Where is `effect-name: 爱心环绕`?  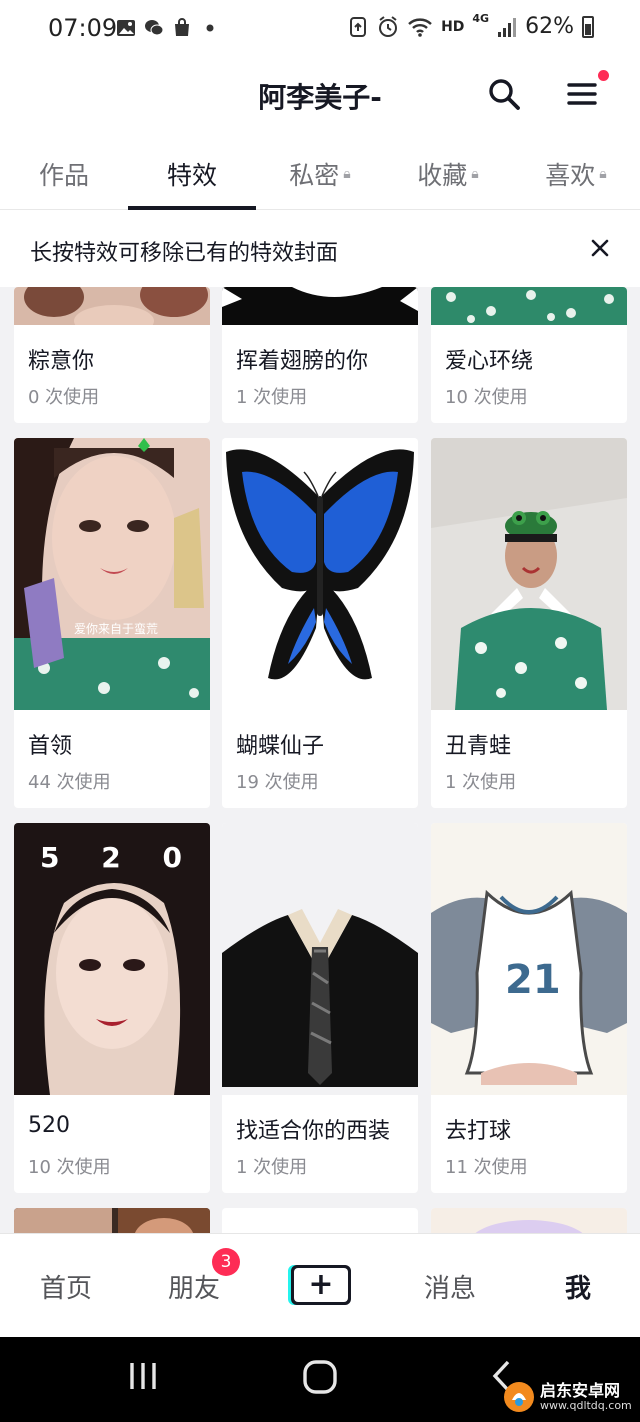
effect-name: 爱心环绕 is located at coordinates (489, 361).